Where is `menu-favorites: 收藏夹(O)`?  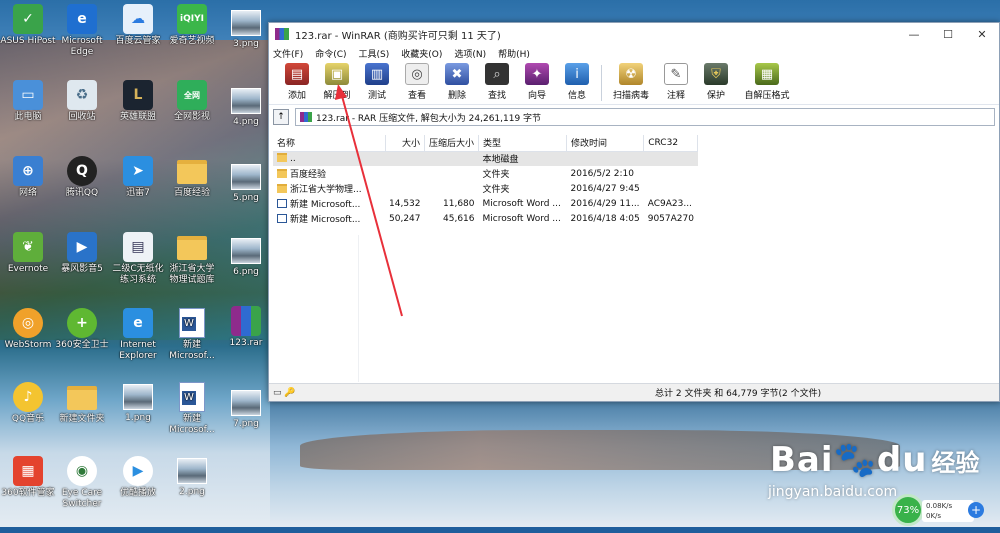
menu-favorites: 收藏夹(O) is located at coordinates (421, 53).